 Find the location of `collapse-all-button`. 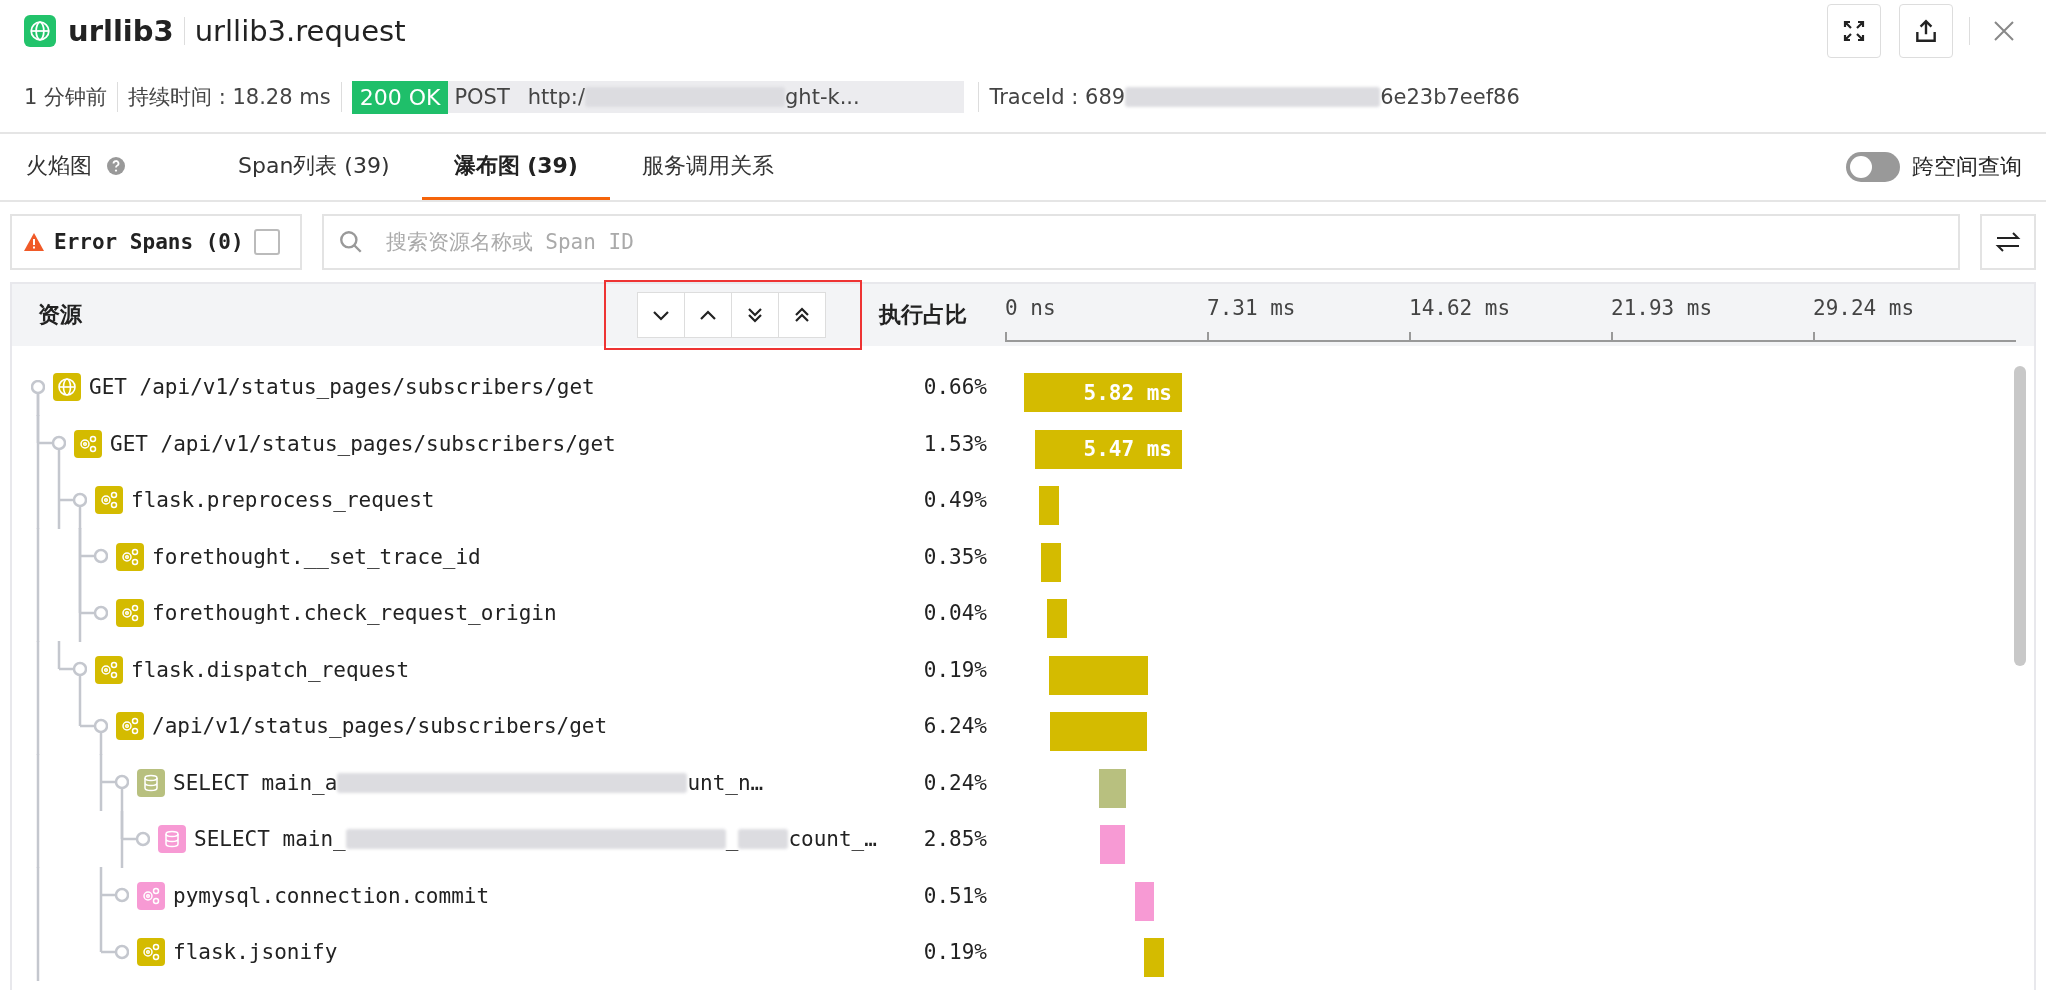

collapse-all-button is located at coordinates (802, 315).